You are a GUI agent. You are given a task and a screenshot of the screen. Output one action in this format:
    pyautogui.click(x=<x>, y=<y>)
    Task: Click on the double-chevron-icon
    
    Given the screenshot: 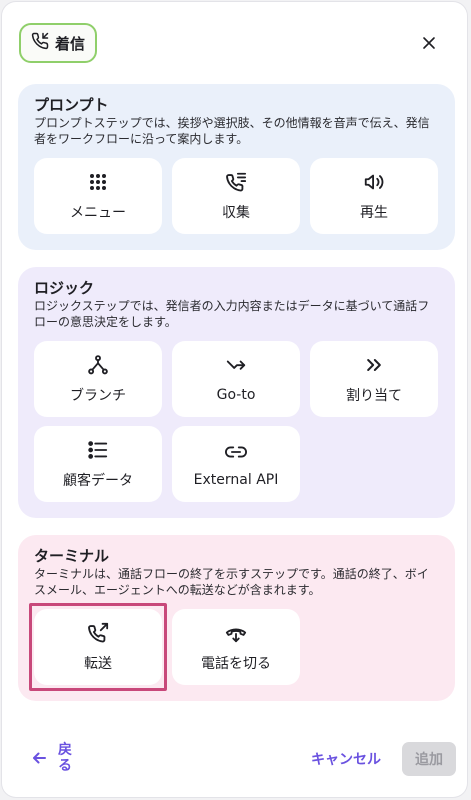 What is the action you would take?
    pyautogui.click(x=374, y=365)
    